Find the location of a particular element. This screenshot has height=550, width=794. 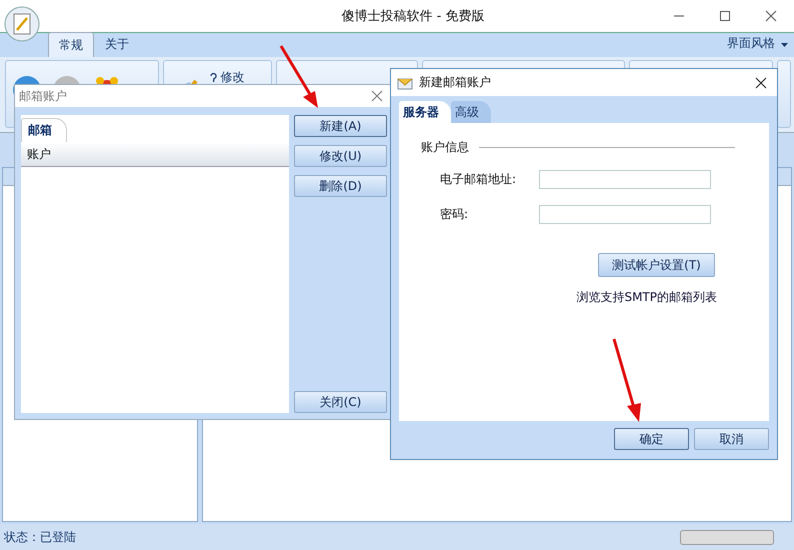

dialog-button: 删除(D) is located at coordinates (340, 186).